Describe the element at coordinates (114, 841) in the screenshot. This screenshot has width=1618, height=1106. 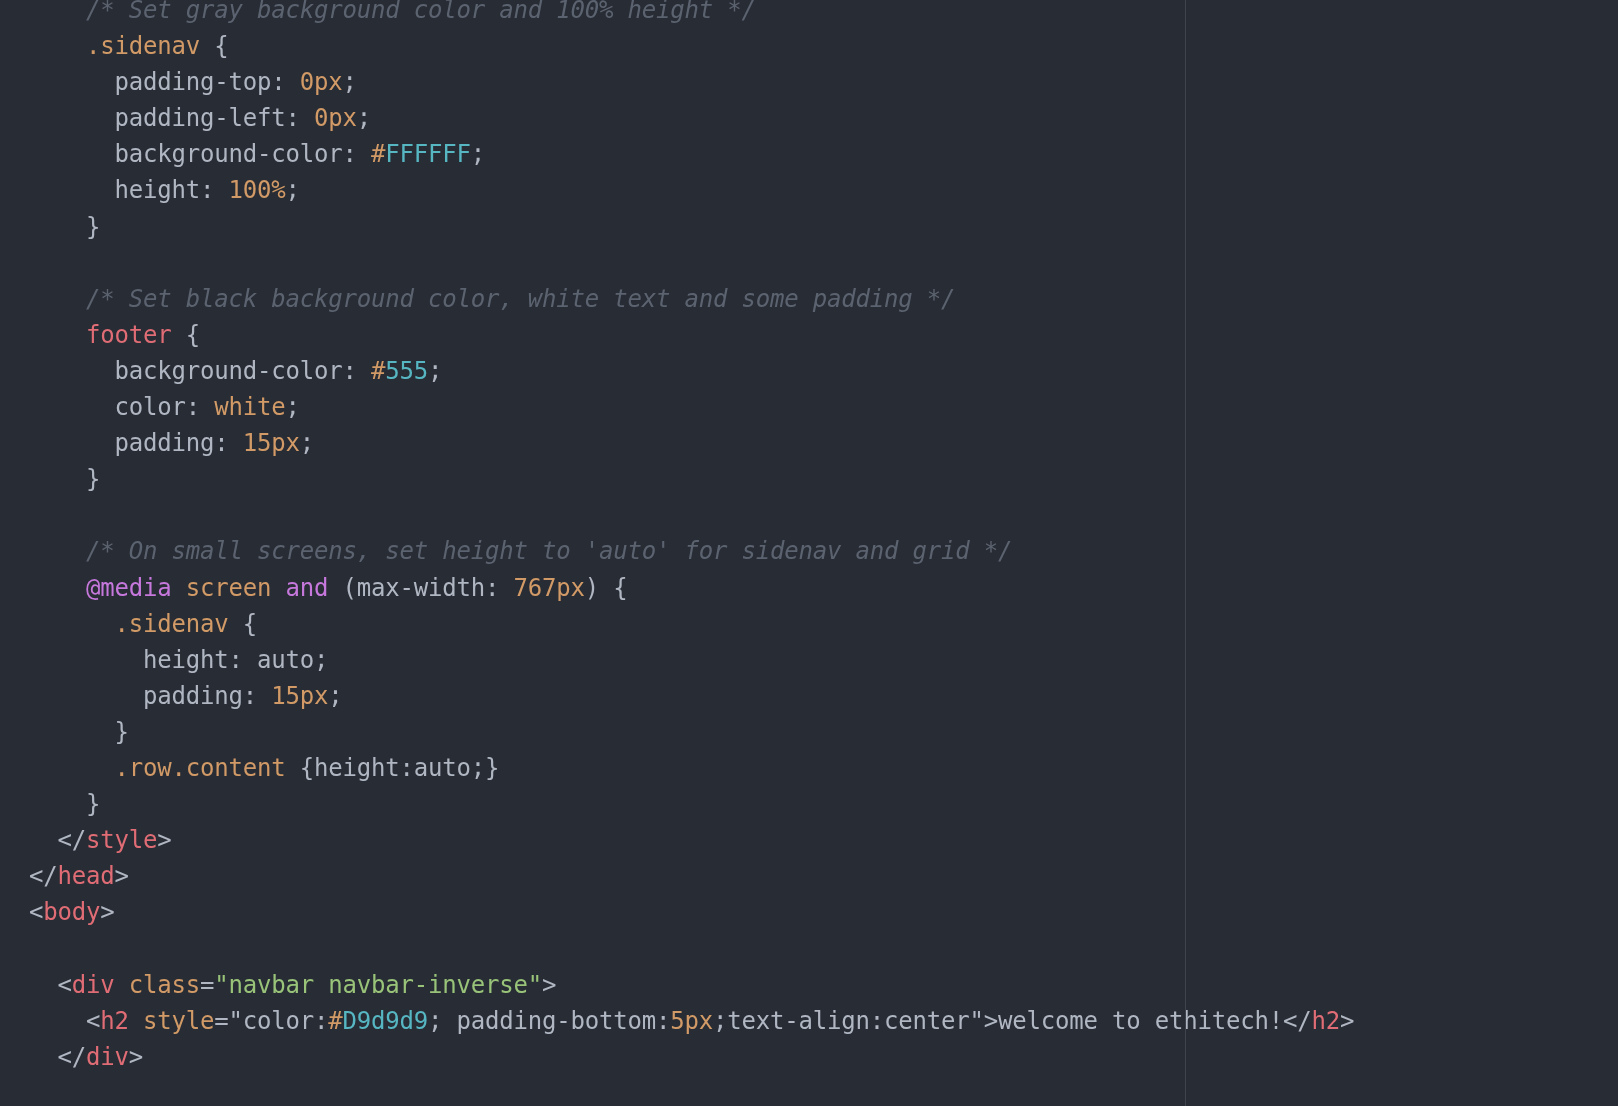
I see `code-line: </style>` at that location.